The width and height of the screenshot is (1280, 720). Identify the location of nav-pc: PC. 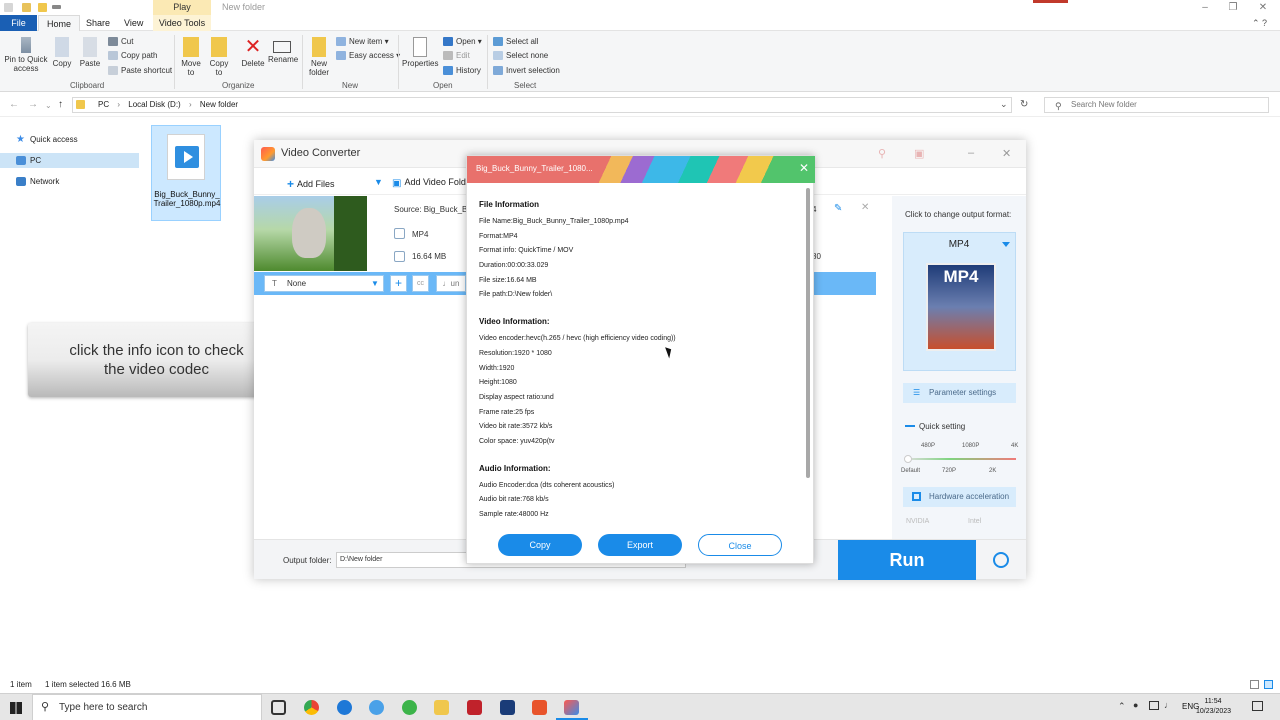
(69, 160).